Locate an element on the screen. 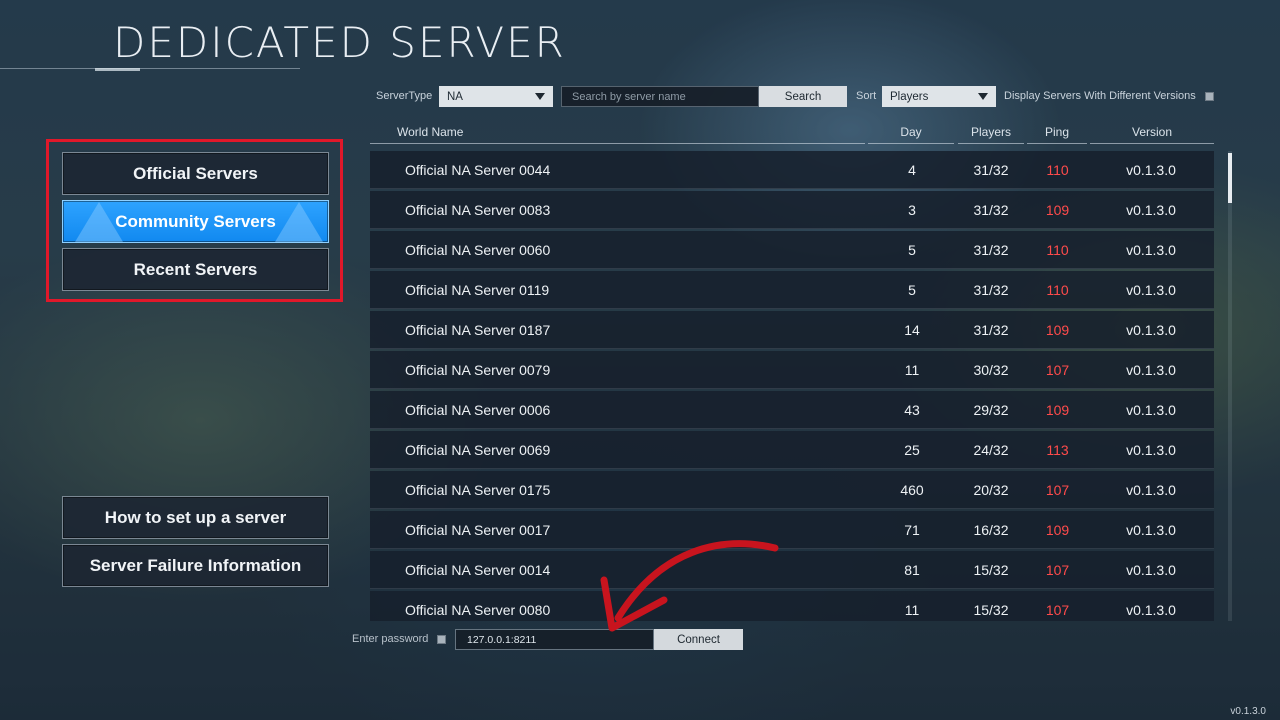  sort-label: Sort is located at coordinates (866, 96).